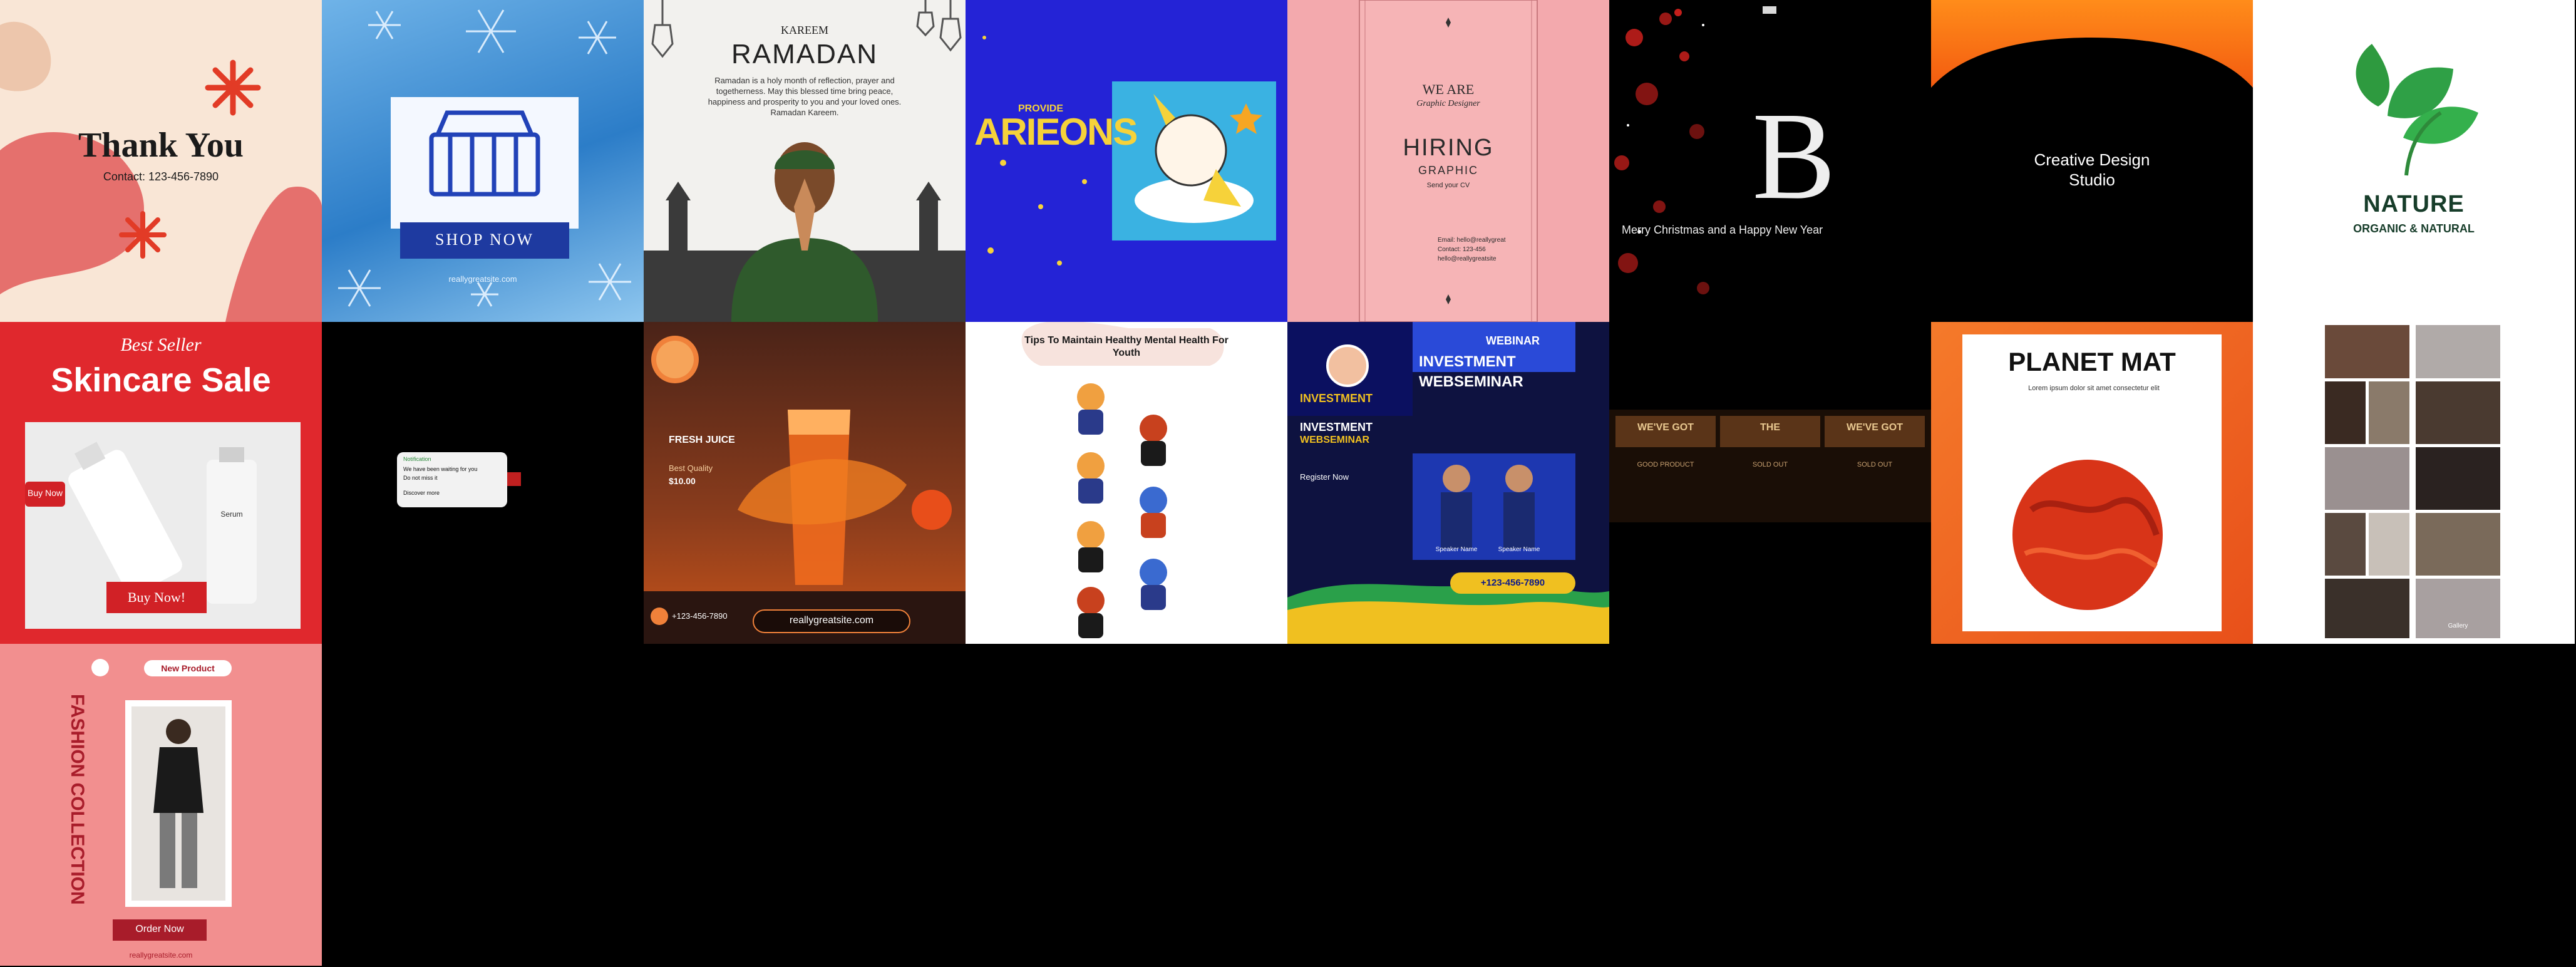 The image size is (2576, 967). I want to click on thank-you-title: Thank You, so click(161, 145).